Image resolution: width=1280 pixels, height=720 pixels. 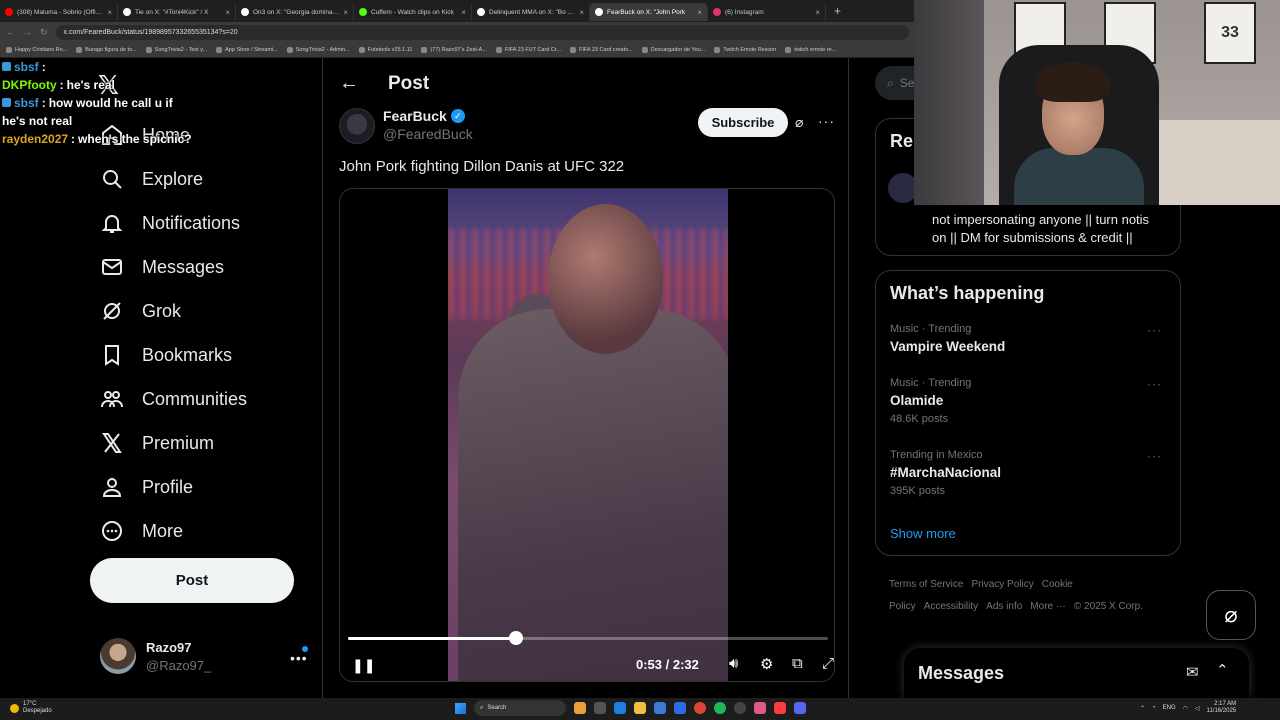 What do you see at coordinates (363, 665) in the screenshot?
I see `pause-icon: ❚❚` at bounding box center [363, 665].